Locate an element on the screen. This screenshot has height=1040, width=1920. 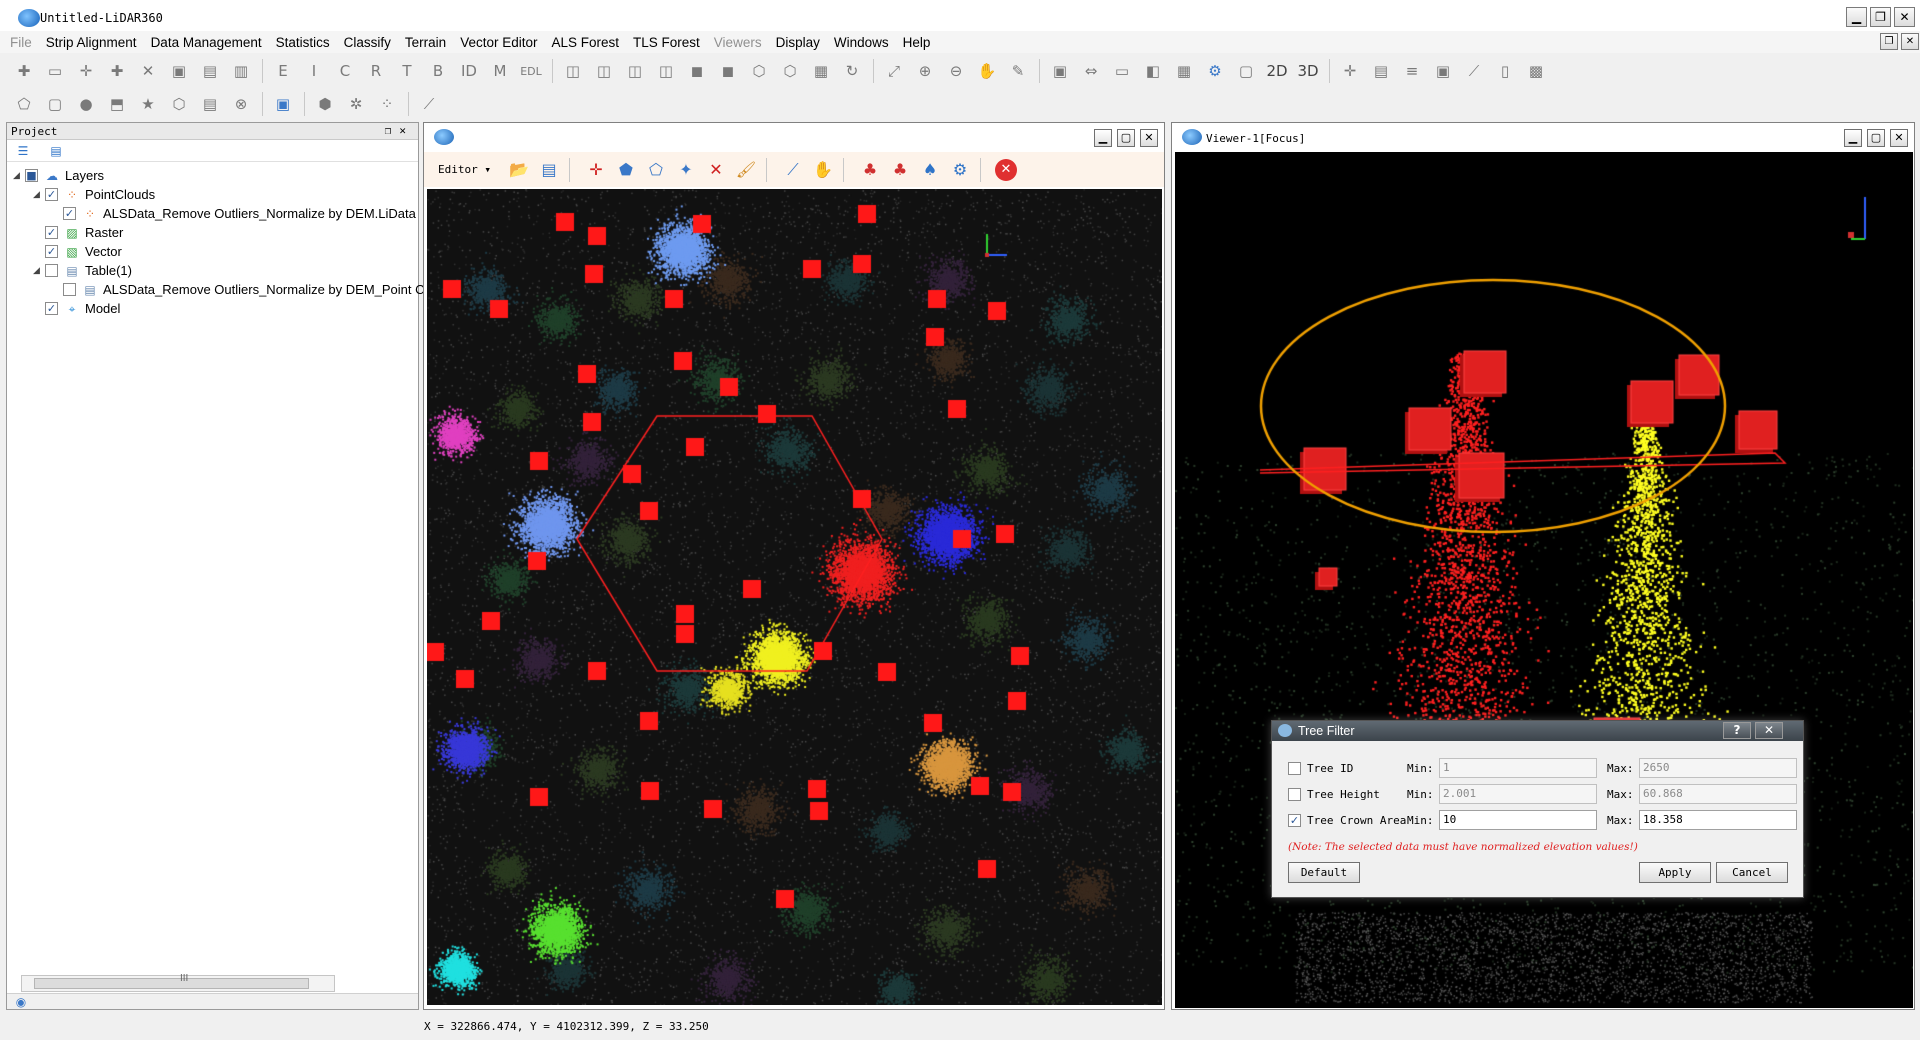
mixed-icon: M is located at coordinates (500, 71).